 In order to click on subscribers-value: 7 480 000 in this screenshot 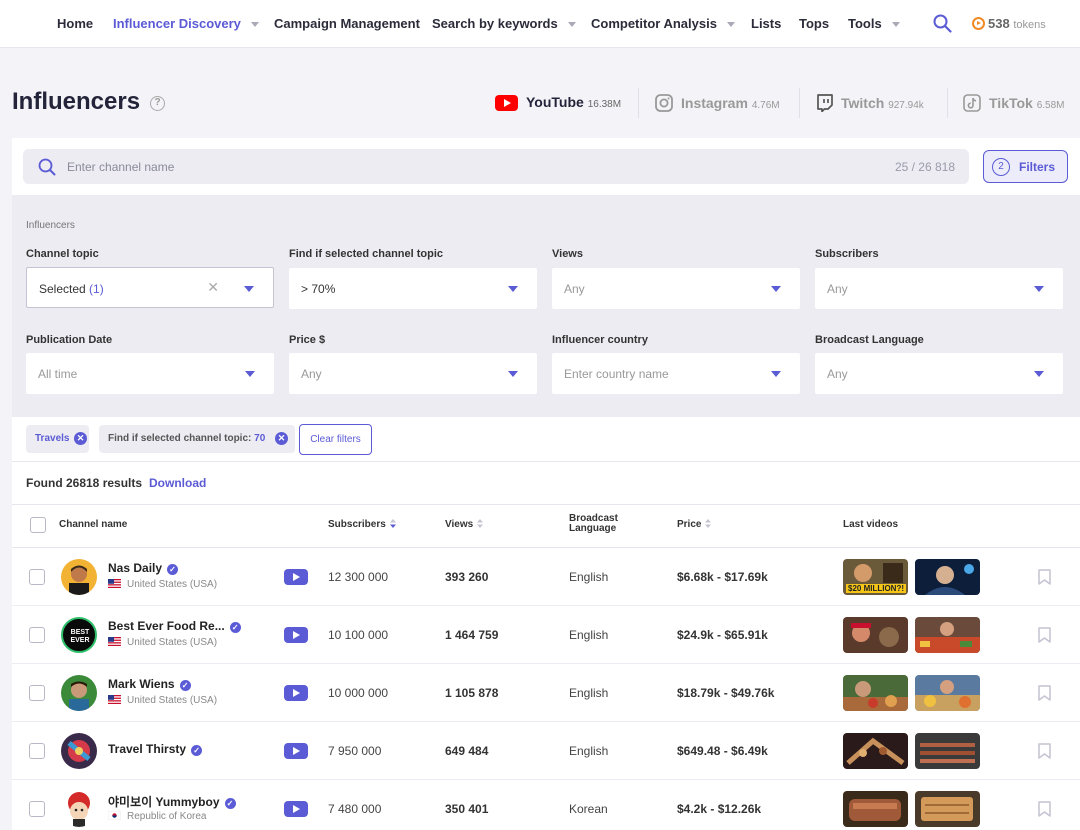, I will do `click(355, 809)`.